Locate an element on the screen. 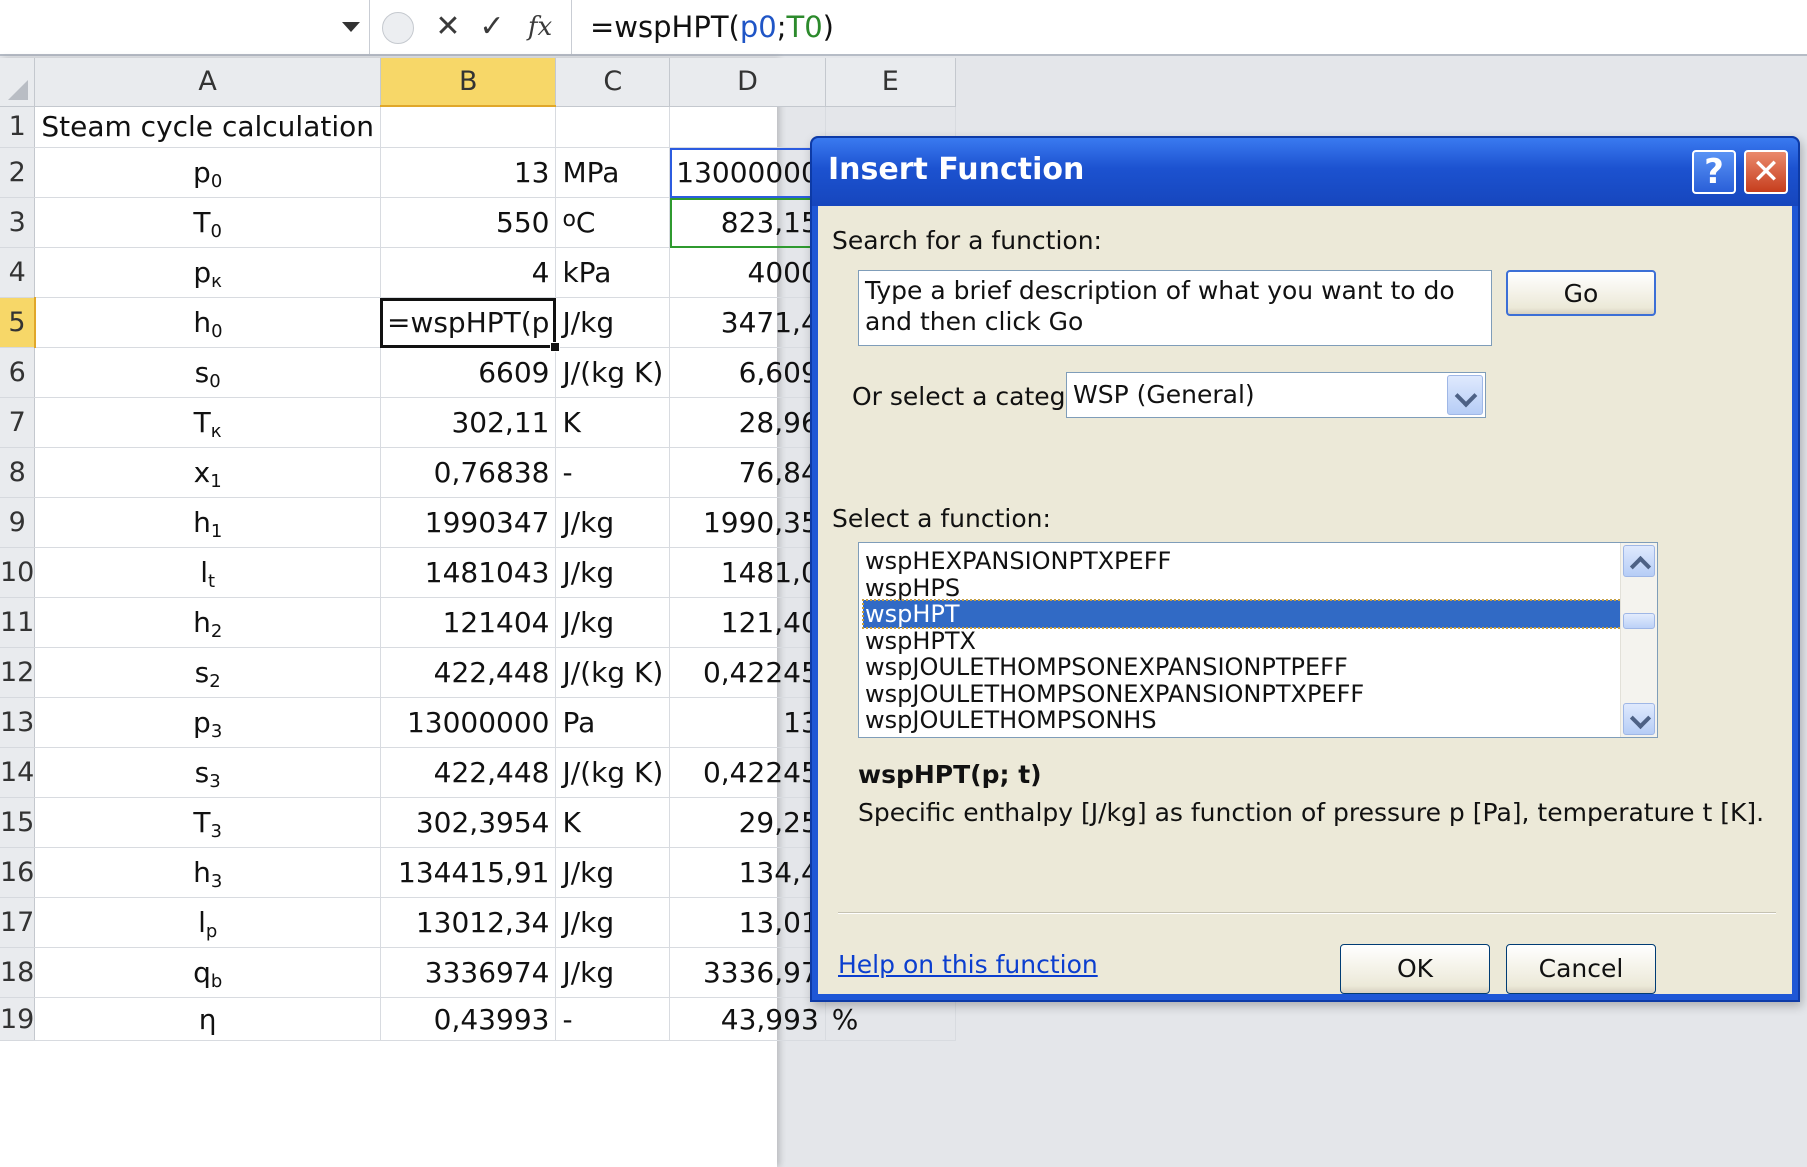  cell-b7: 302,11 is located at coordinates (468, 422).